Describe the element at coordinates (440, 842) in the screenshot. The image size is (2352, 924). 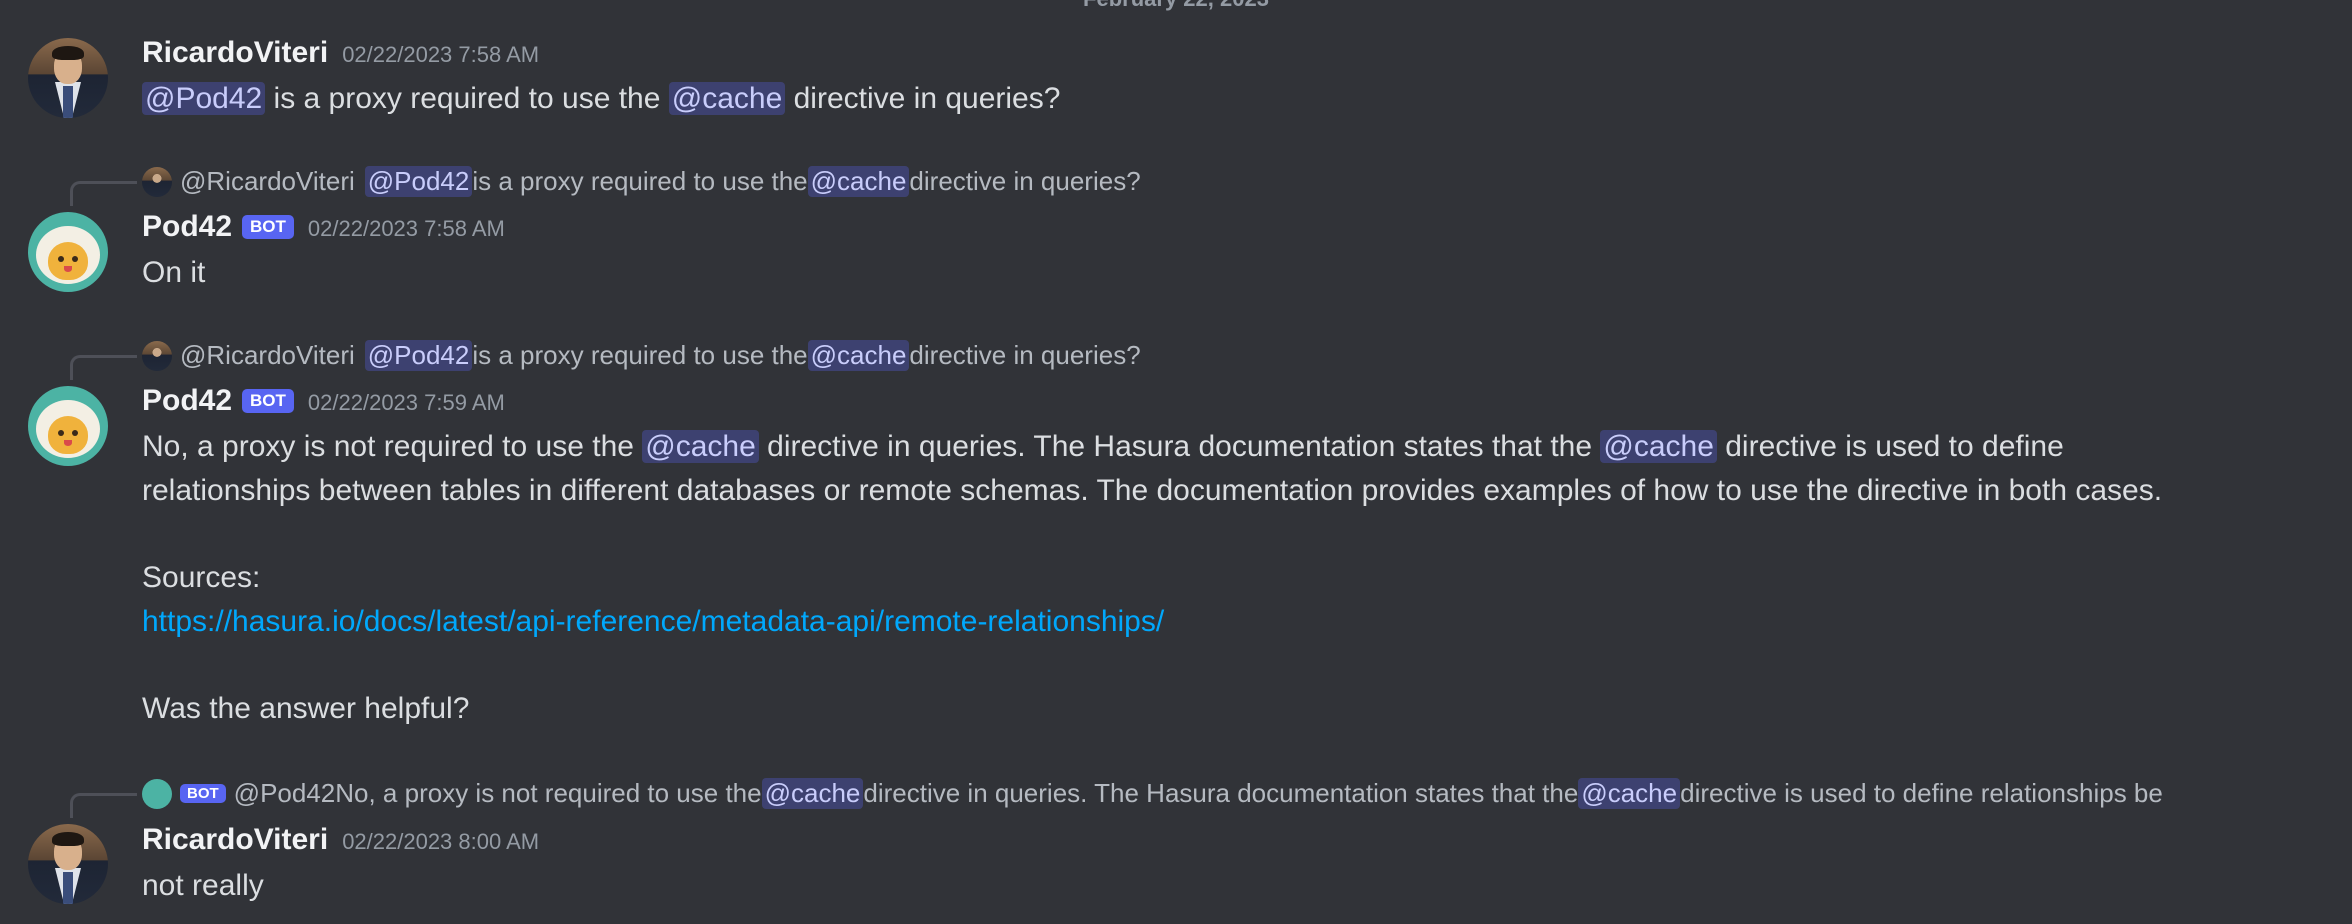
I see `timestamp: 02/22/2023 8:00 AM` at that location.